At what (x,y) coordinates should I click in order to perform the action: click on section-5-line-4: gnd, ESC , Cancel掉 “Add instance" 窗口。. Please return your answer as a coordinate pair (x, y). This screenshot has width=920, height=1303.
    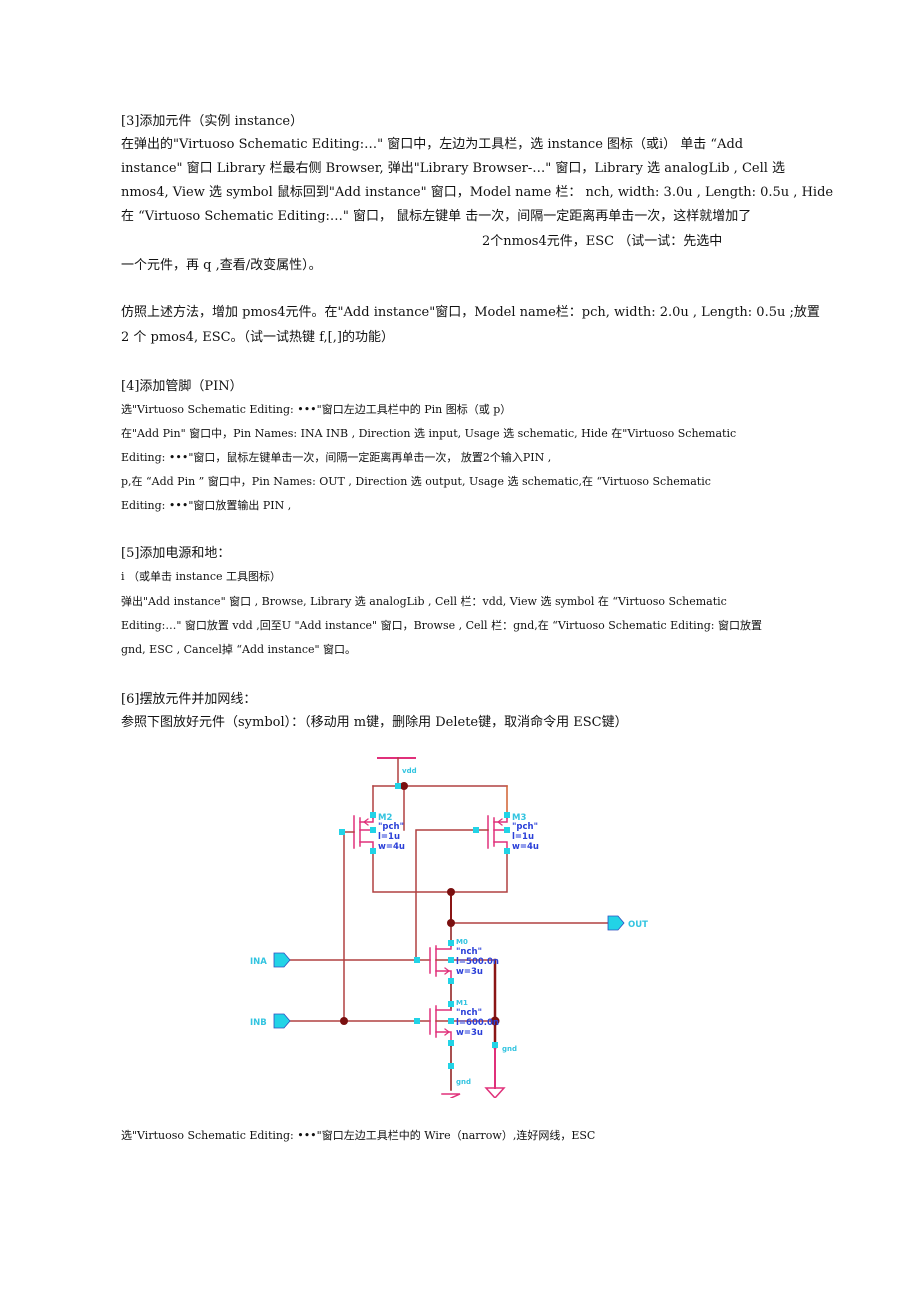
    Looking at the image, I should click on (239, 649).